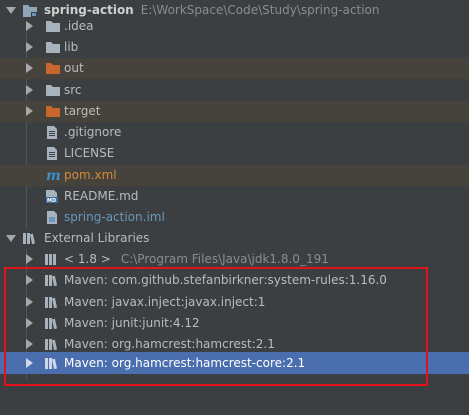  I want to click on project-path: E:\WorkSpace\Code\Study\spring-action, so click(260, 10).